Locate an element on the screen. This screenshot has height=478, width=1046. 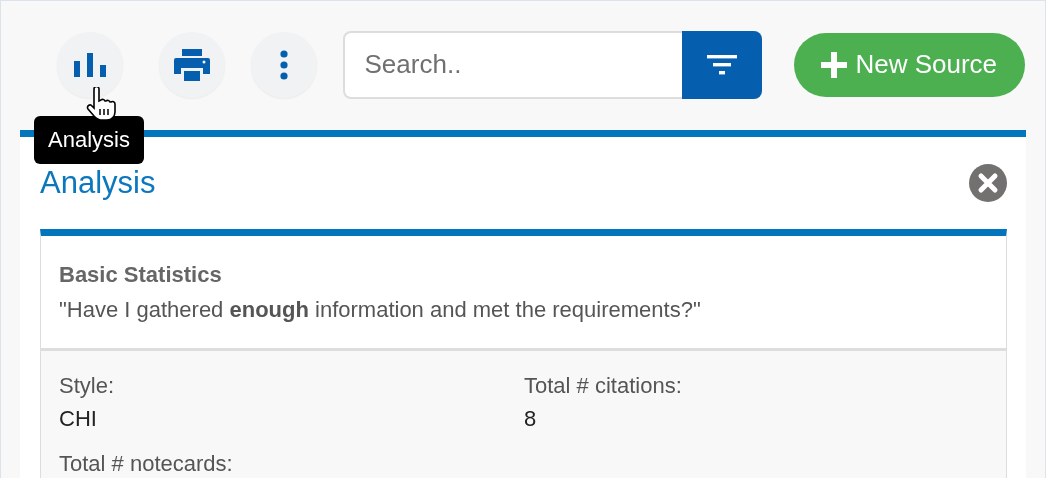
card-title: Basic Statistics is located at coordinates (141, 275).